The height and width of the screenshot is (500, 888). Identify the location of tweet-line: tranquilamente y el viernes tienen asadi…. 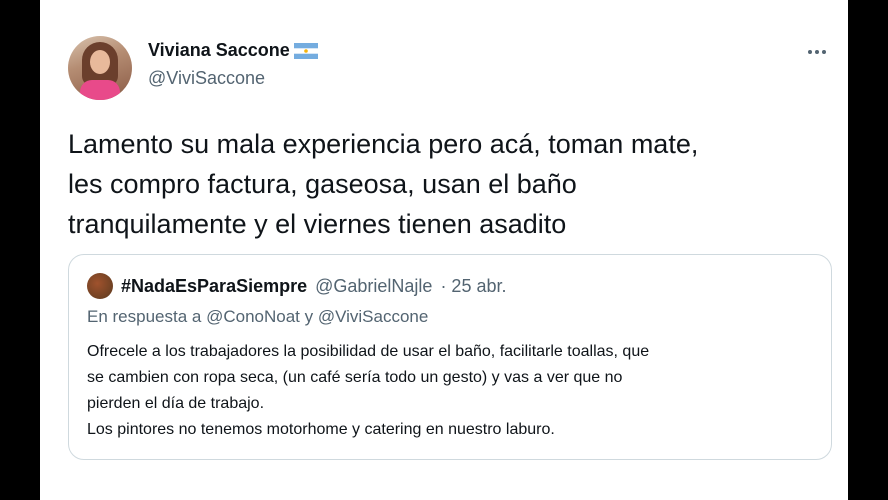
(317, 224).